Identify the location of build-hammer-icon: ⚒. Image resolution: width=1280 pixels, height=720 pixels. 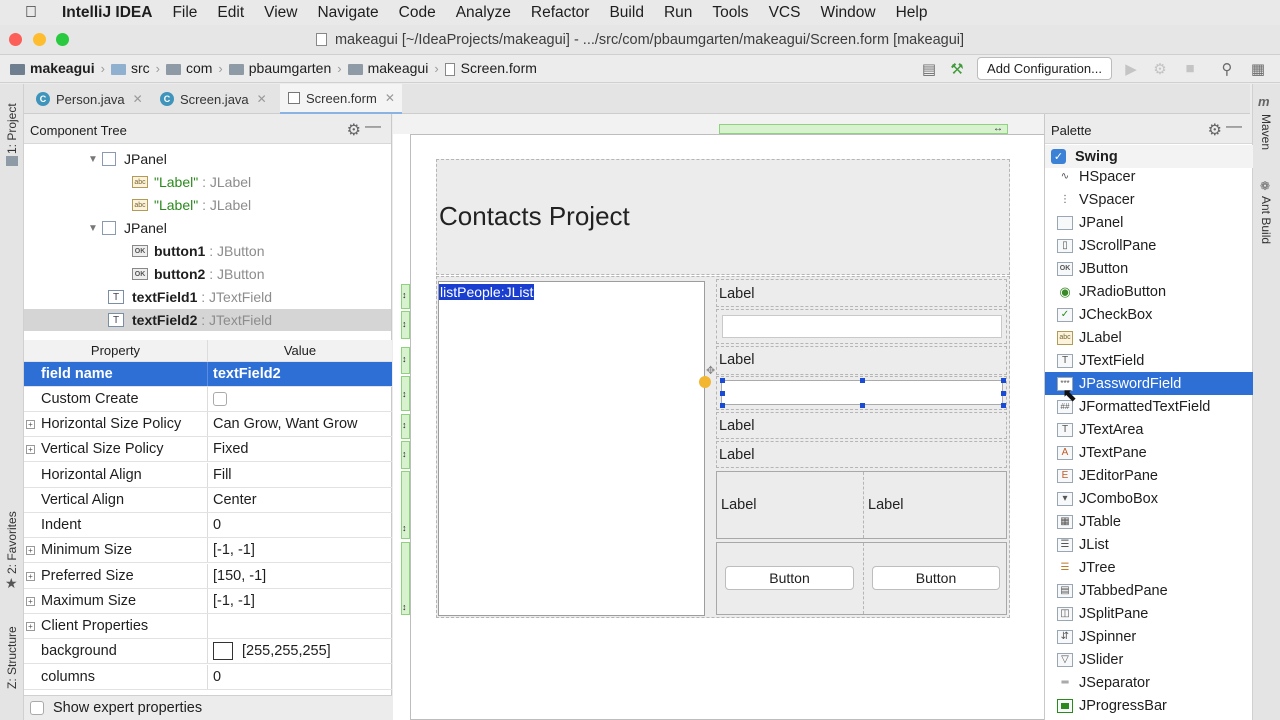
(957, 69).